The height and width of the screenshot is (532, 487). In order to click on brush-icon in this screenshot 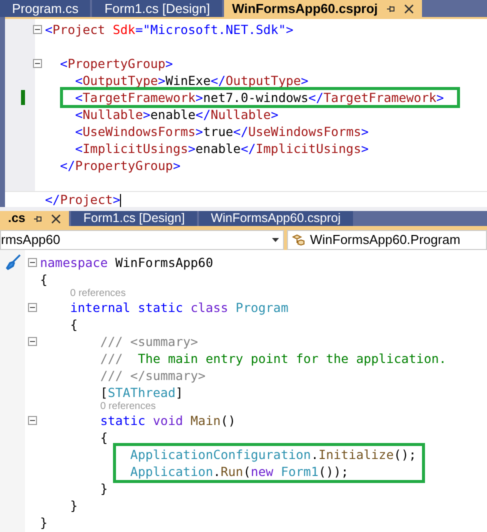, I will do `click(13, 262)`.